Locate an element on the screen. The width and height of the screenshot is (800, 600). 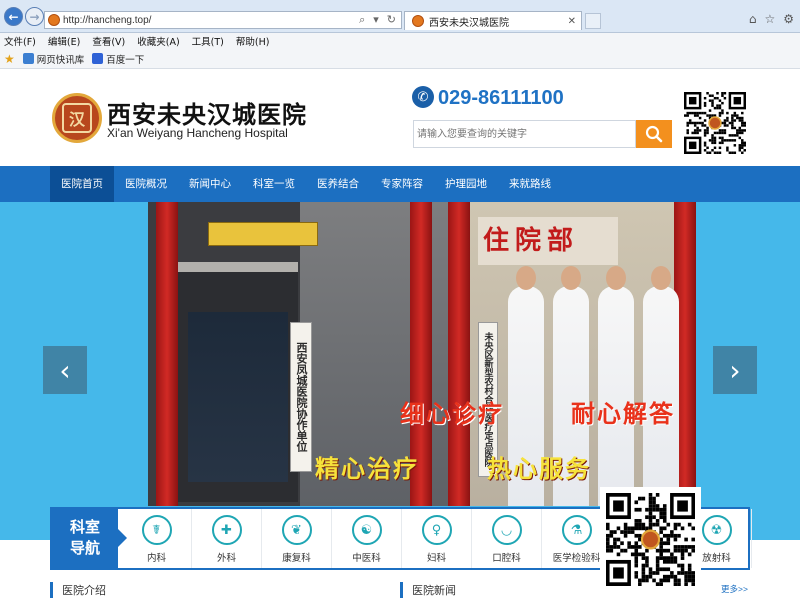
nav-departments: 科室一览 is located at coordinates (274, 184).